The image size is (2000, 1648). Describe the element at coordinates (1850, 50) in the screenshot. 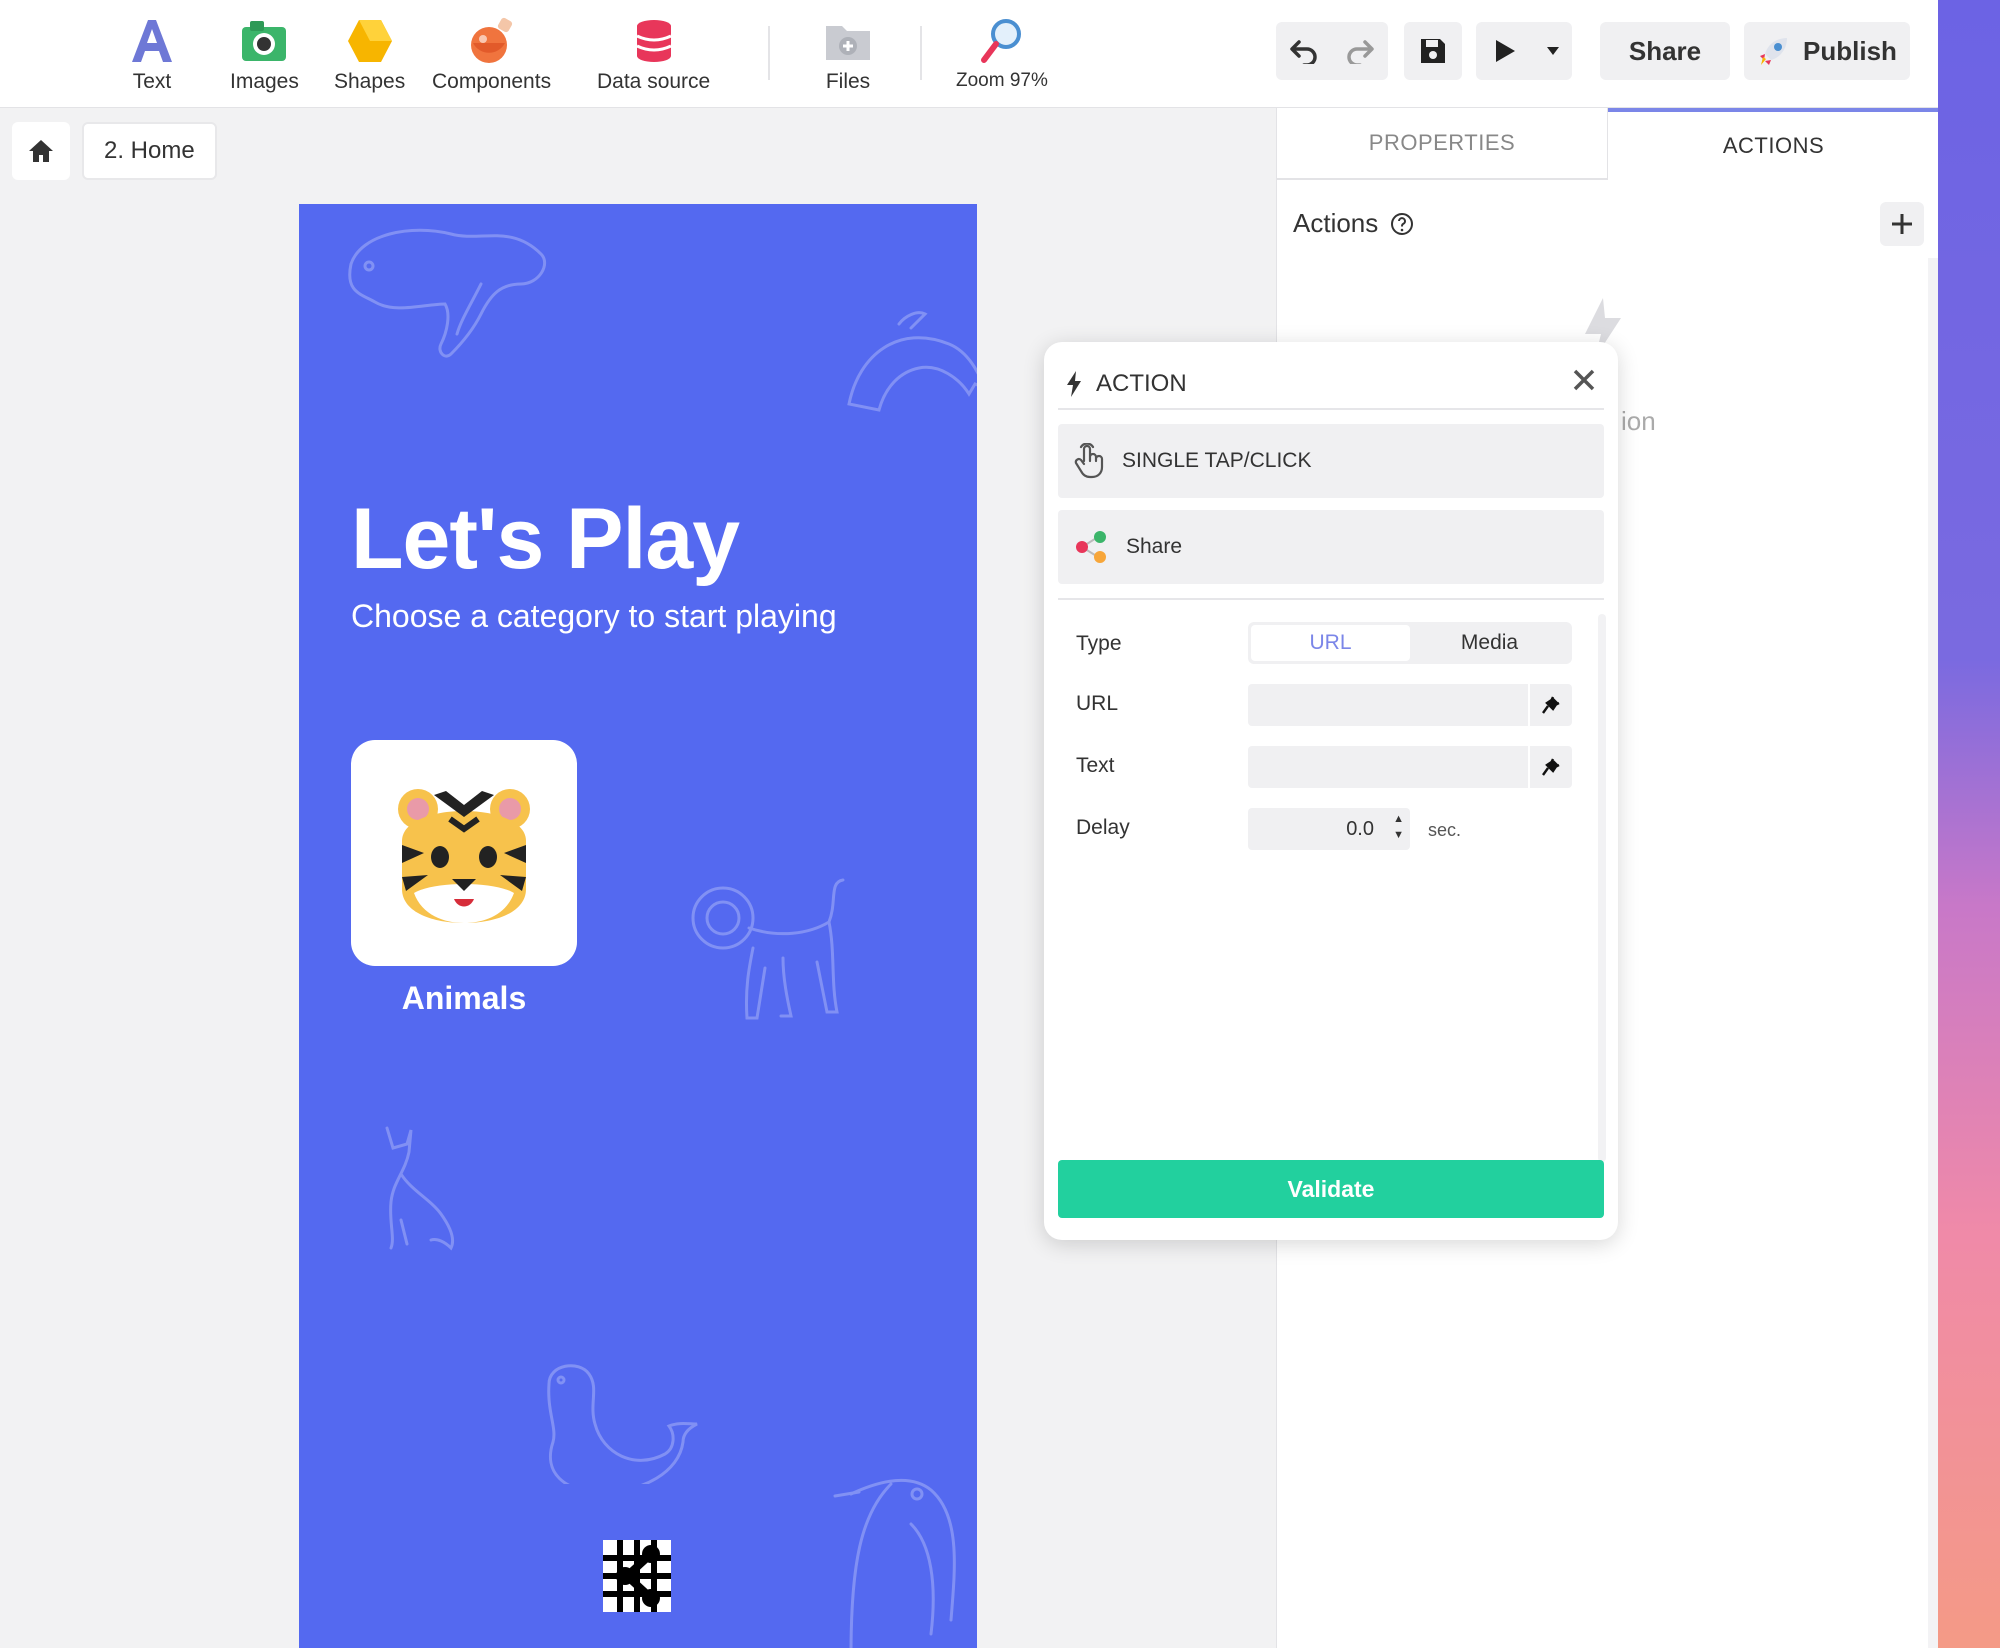

I see `publish-button-label: Publish` at that location.